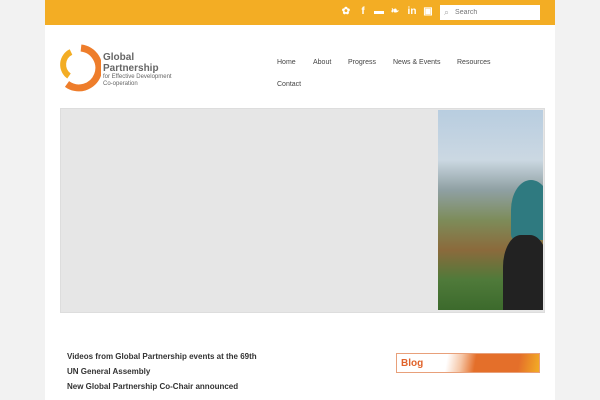 Image resolution: width=600 pixels, height=400 pixels. Describe the element at coordinates (490, 210) in the screenshot. I see `hero-photo` at that location.